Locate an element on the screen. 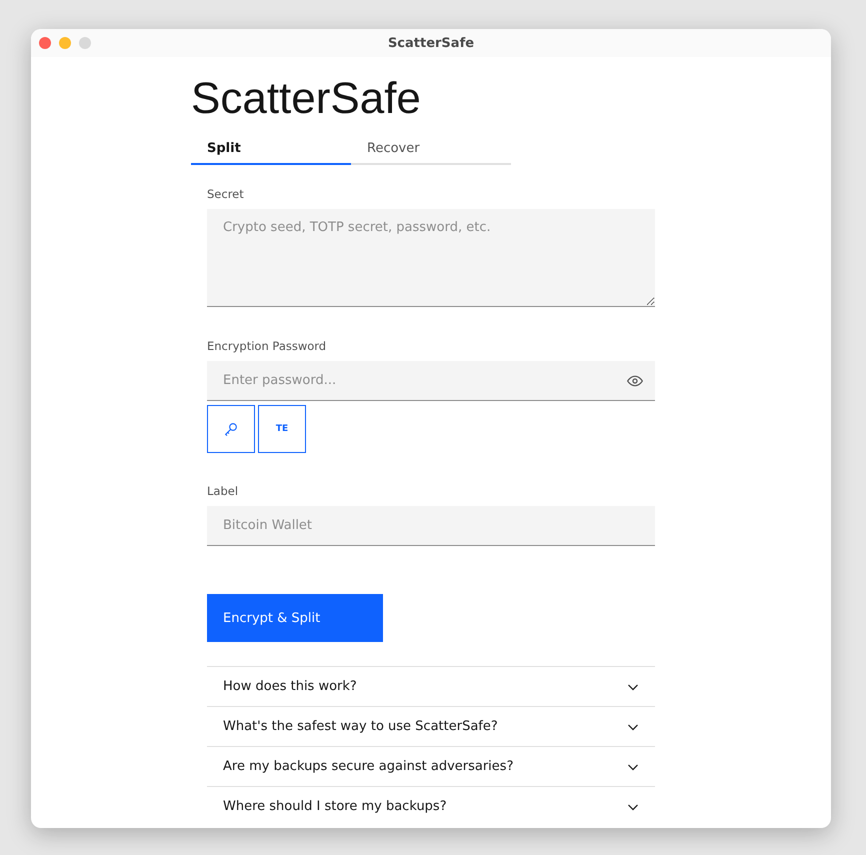 This screenshot has width=866, height=855. accordion-item: What's the safest way to use ScatterSafe? is located at coordinates (431, 726).